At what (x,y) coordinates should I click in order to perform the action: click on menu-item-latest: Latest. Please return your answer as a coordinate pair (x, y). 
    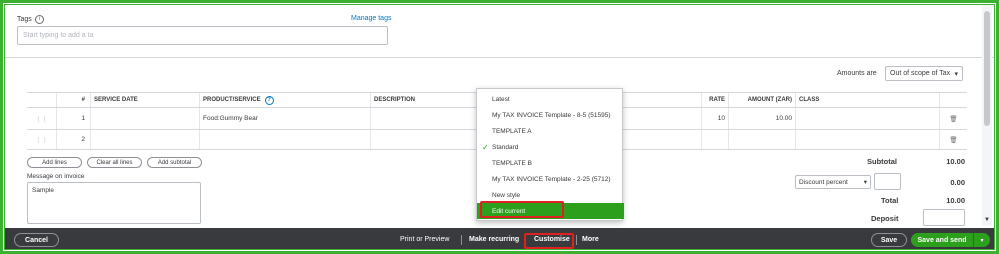
    Looking at the image, I should click on (550, 99).